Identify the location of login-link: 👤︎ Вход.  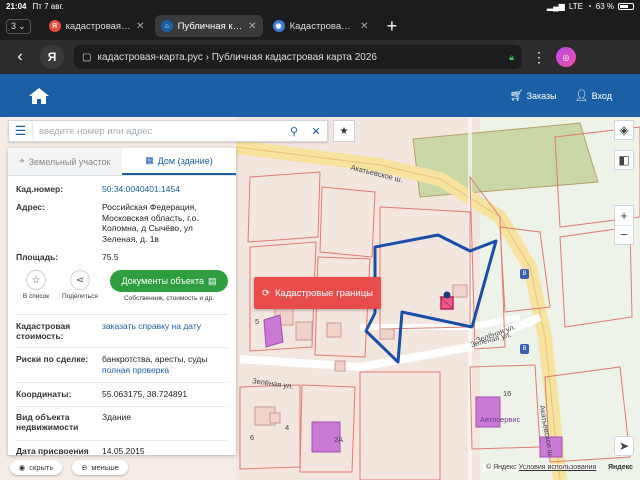
(593, 95).